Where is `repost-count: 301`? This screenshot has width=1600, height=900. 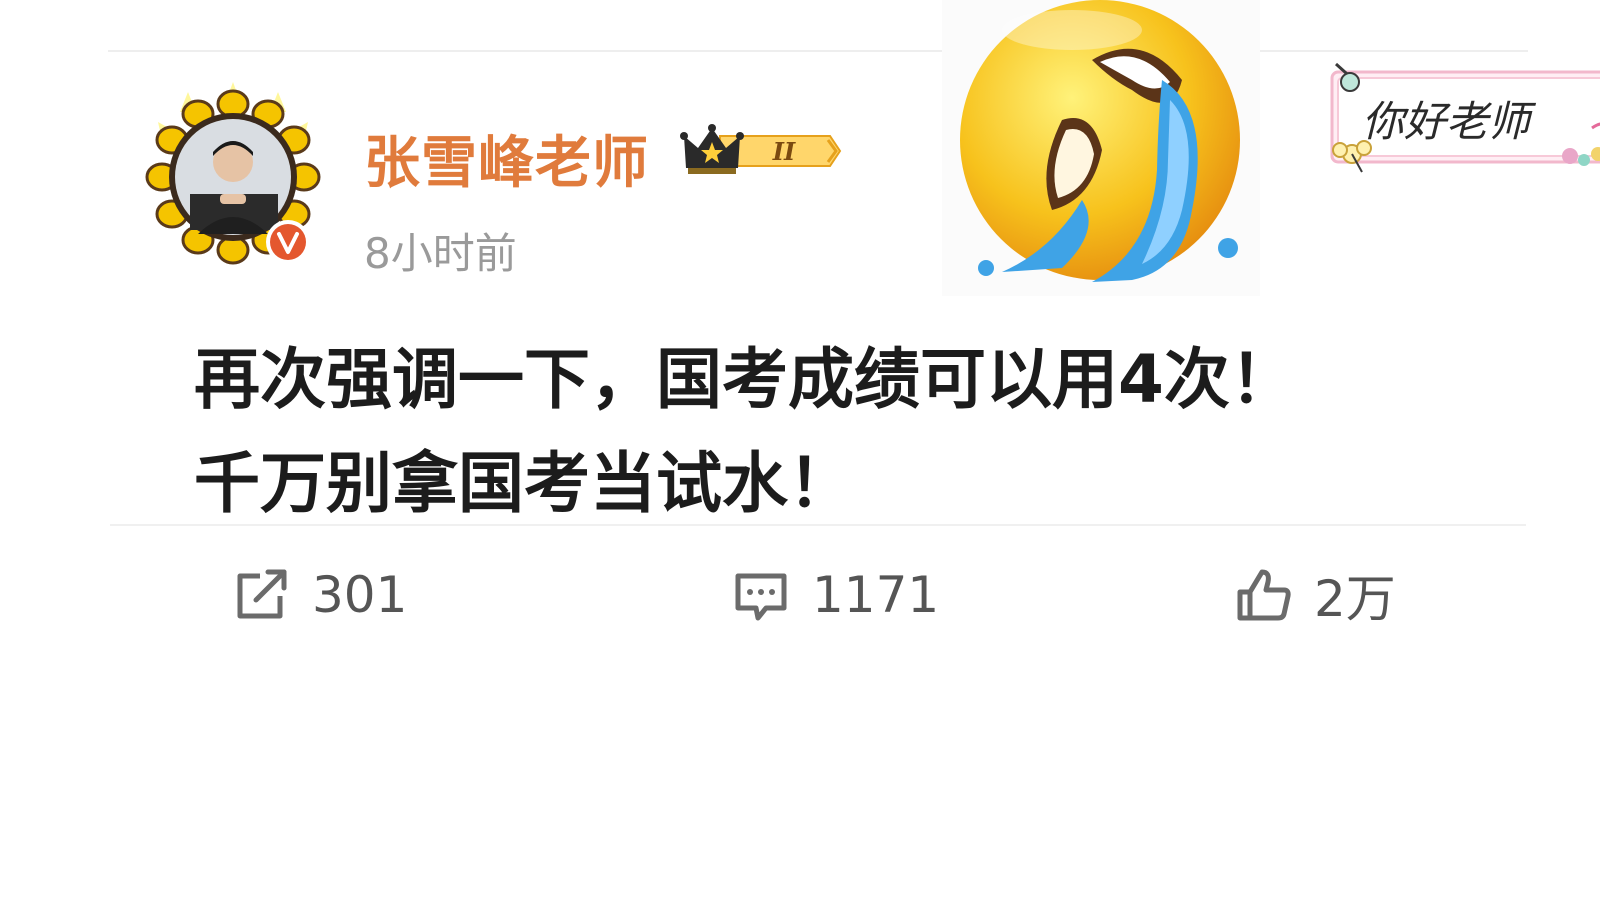
repost-count: 301 is located at coordinates (360, 595).